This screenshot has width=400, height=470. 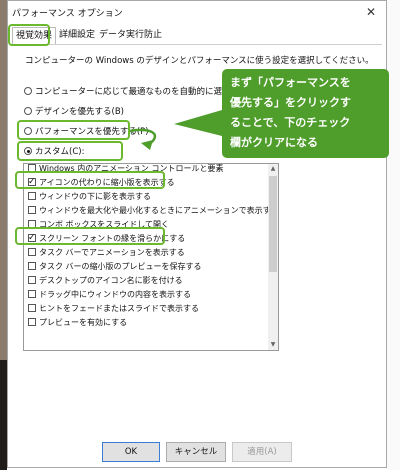 What do you see at coordinates (290, 82) in the screenshot?
I see `callout-line: まず「パフォーマンスを` at bounding box center [290, 82].